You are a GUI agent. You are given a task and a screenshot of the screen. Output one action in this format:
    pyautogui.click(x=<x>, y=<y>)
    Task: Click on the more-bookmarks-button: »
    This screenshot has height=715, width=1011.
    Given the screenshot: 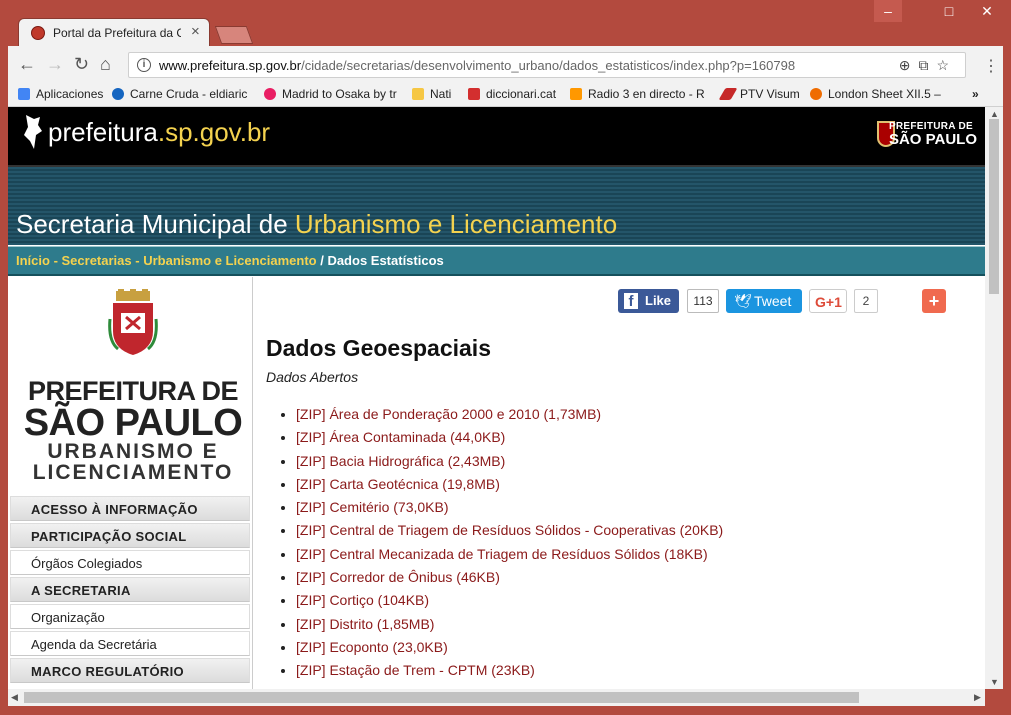 What is the action you would take?
    pyautogui.click(x=975, y=94)
    